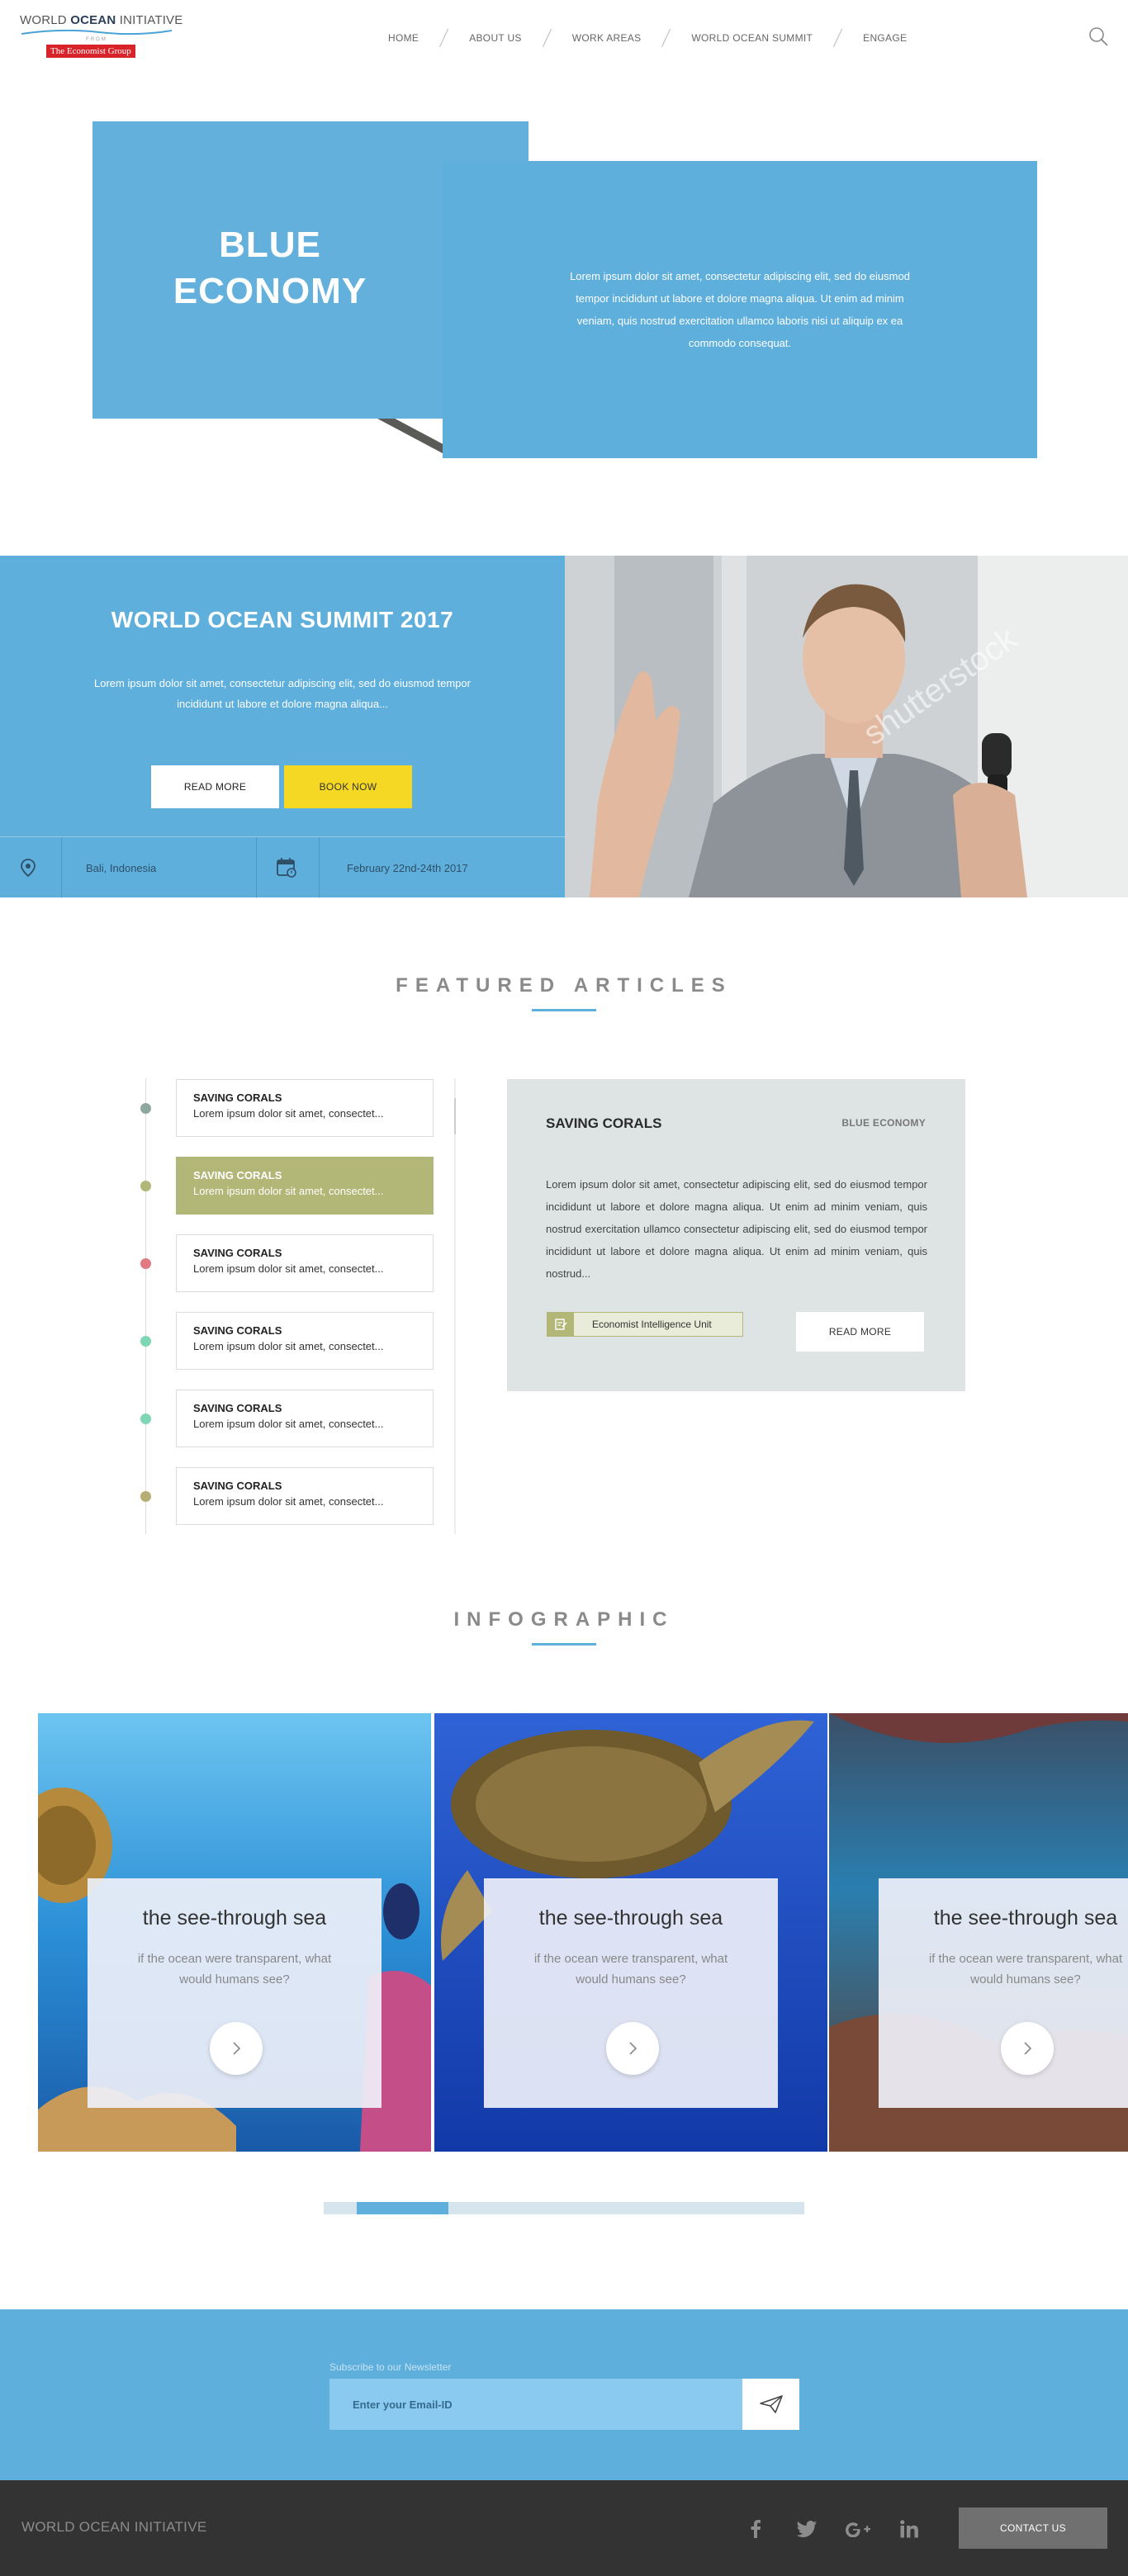 The image size is (1128, 2576). What do you see at coordinates (145, 1306) in the screenshot?
I see `timeline-line` at bounding box center [145, 1306].